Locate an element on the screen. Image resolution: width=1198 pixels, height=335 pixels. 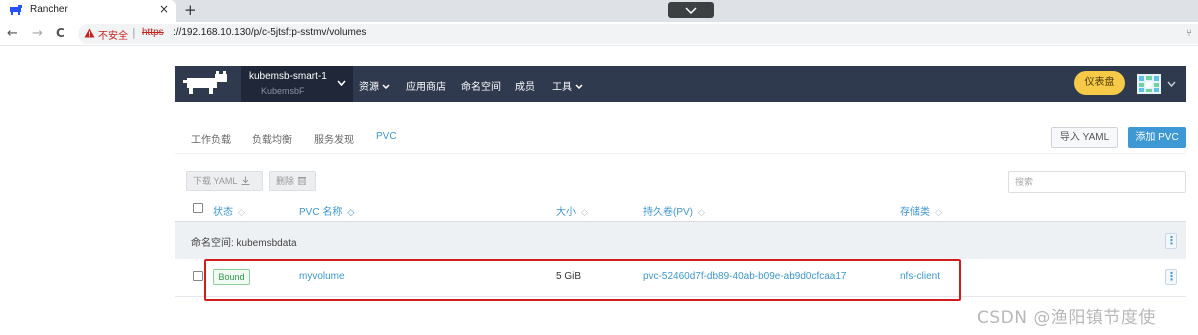
avatar is located at coordinates (1149, 84).